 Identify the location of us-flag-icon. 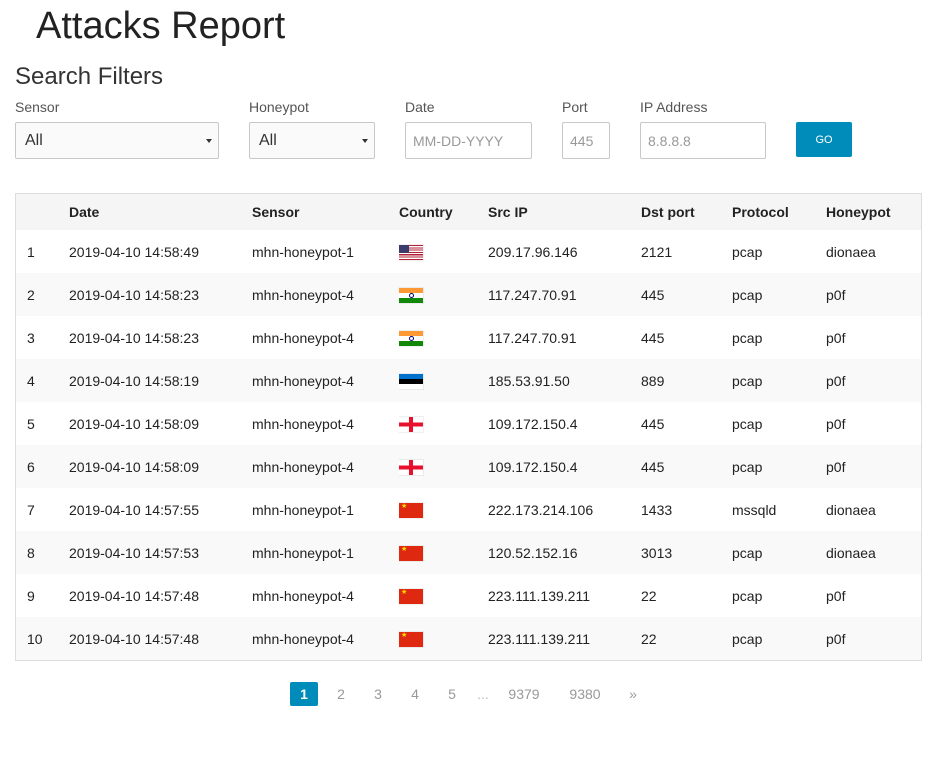
(411, 252).